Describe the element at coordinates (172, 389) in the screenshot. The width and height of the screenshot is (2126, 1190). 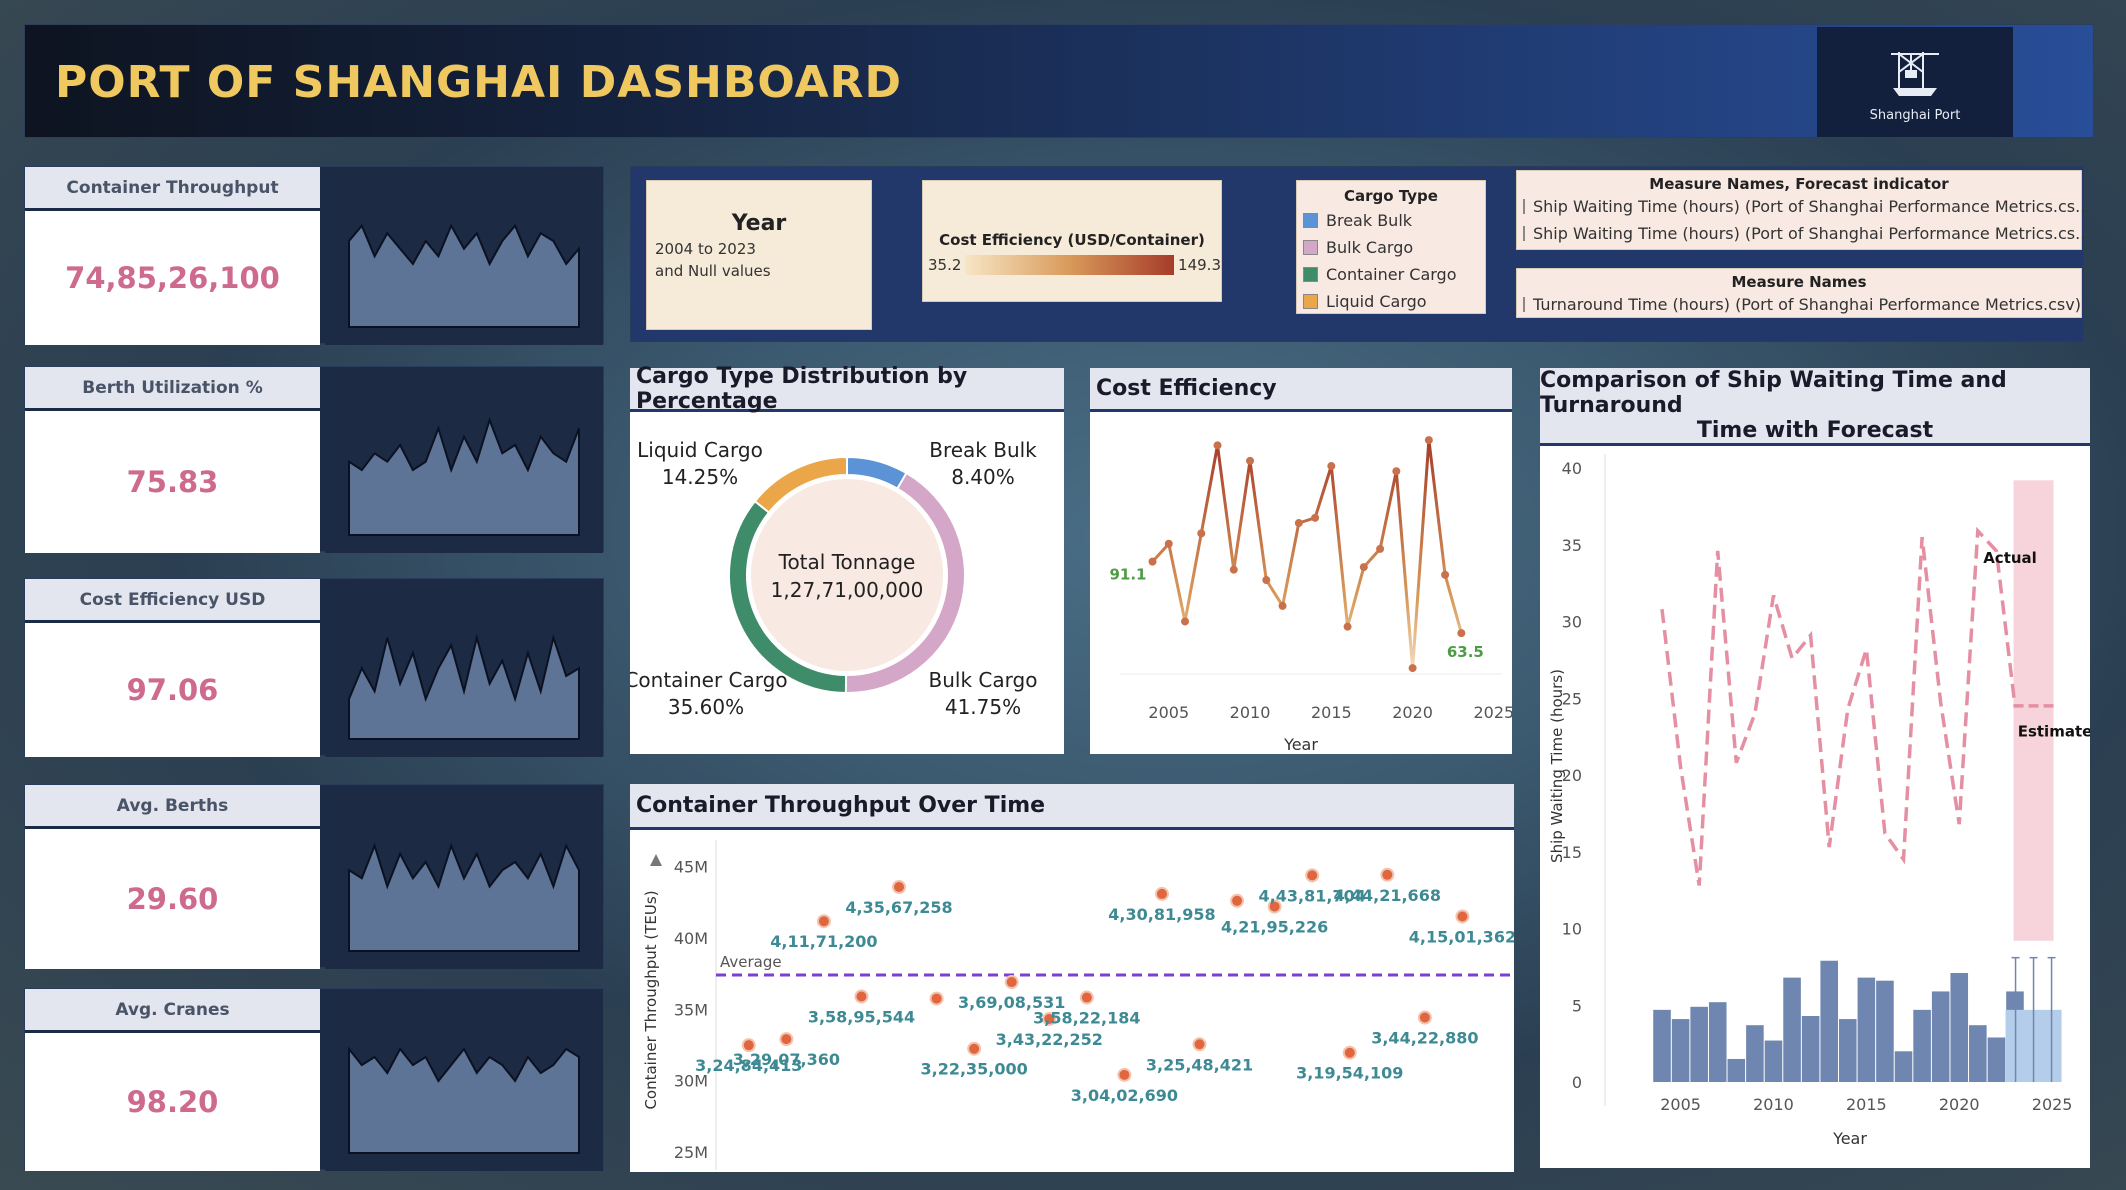
I see `kpi-label: Berth Utilization %` at that location.